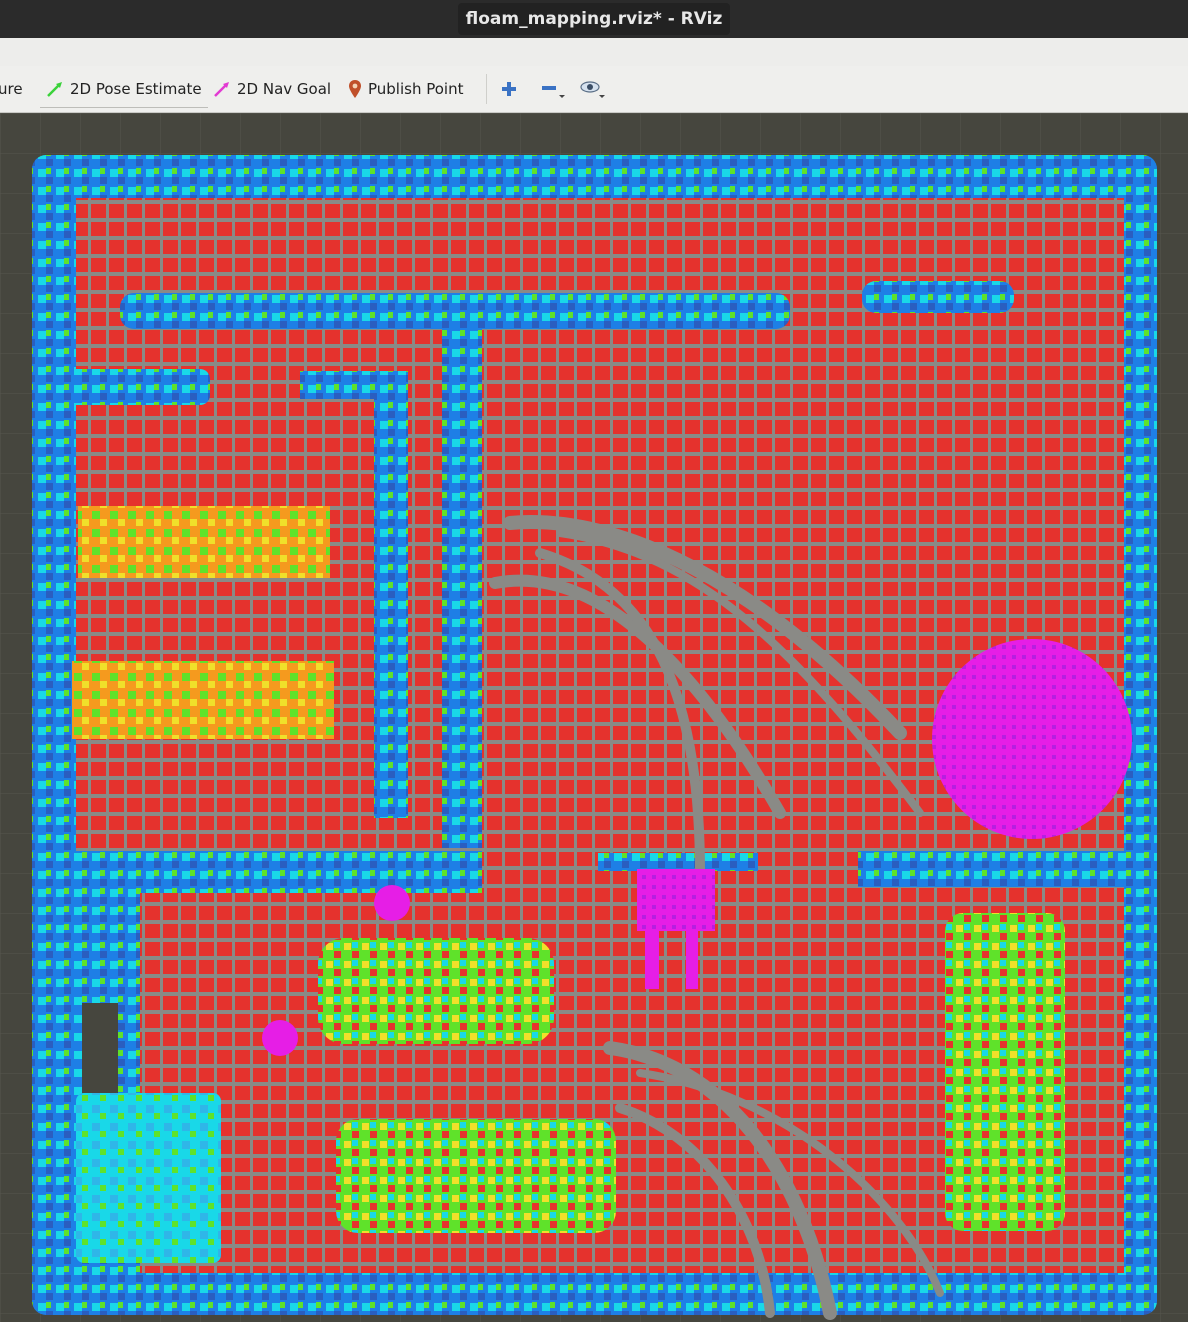 This screenshot has height=1322, width=1188. What do you see at coordinates (148, 1178) in the screenshot?
I see `cyan-block-lower-left` at bounding box center [148, 1178].